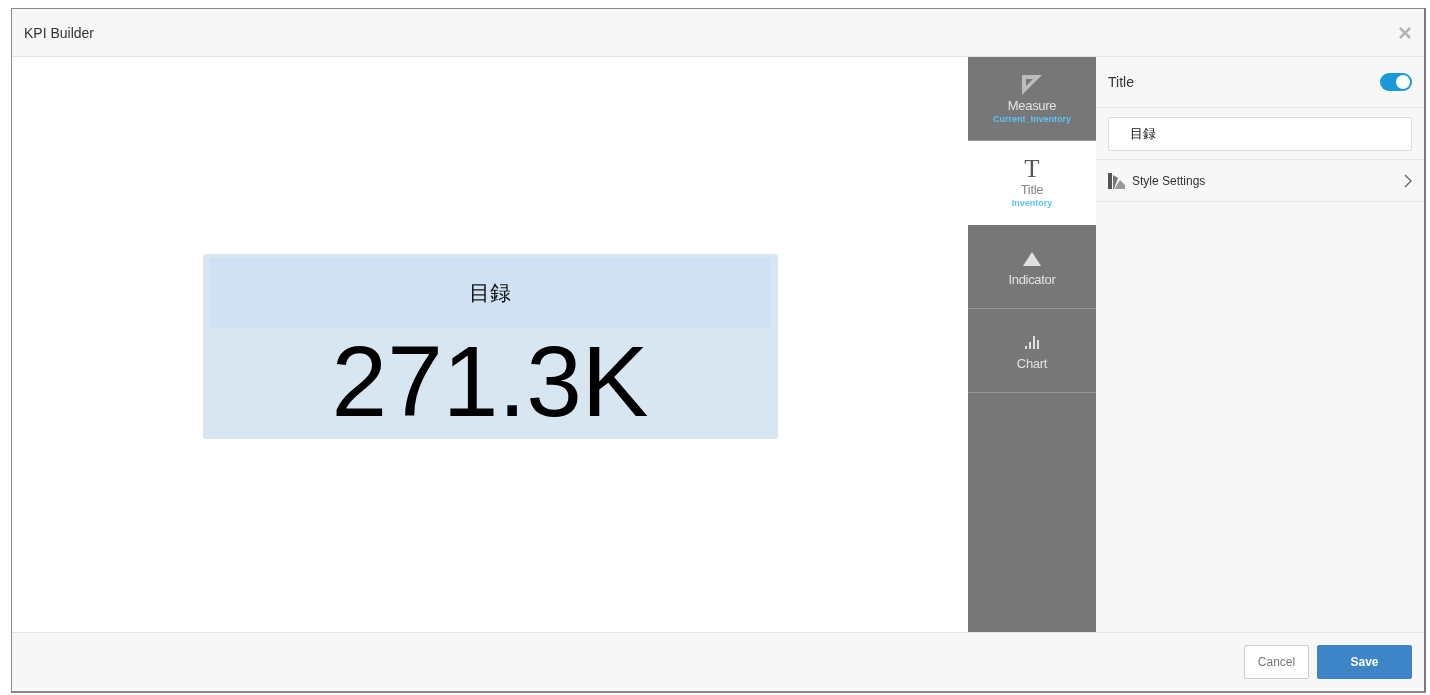 The width and height of the screenshot is (1430, 695). Describe the element at coordinates (1032, 203) in the screenshot. I see `tab-sublabel: Inventory` at that location.